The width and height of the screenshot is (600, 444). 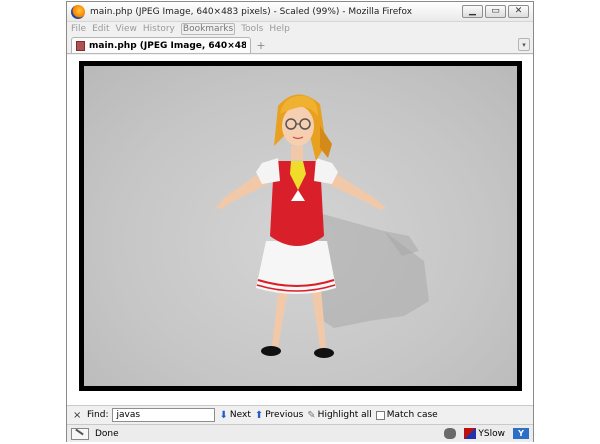 I want to click on highlight-all-label: Highlight all, so click(x=344, y=415).